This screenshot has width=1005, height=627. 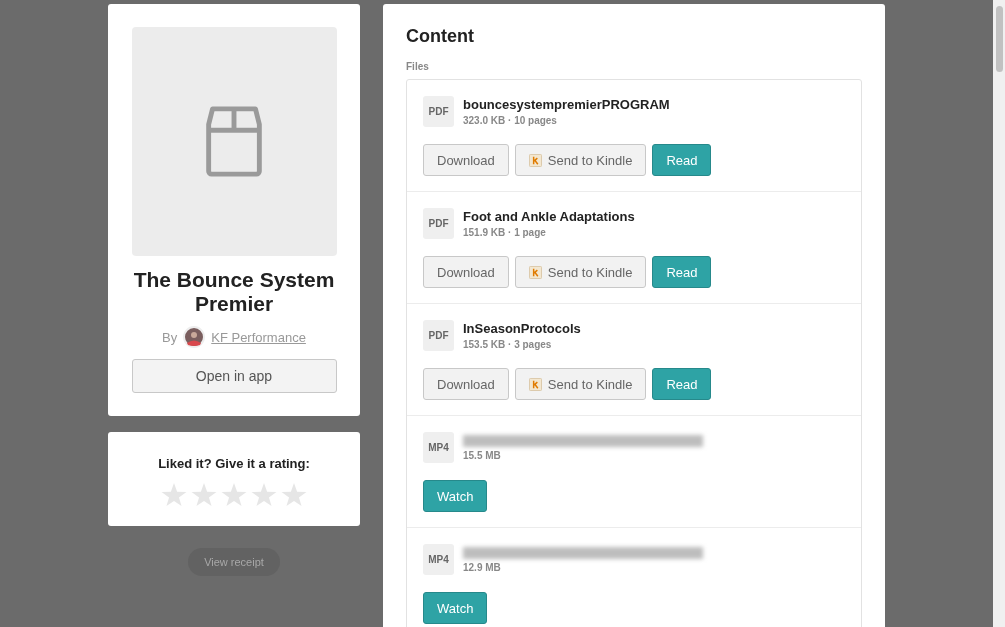 I want to click on file-meta: 15.5 MB, so click(x=482, y=455).